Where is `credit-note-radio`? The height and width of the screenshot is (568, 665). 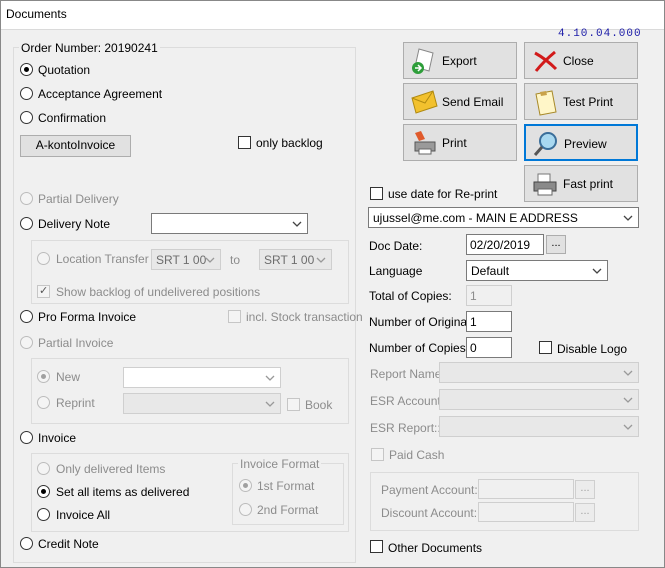
credit-note-radio is located at coordinates (26, 543).